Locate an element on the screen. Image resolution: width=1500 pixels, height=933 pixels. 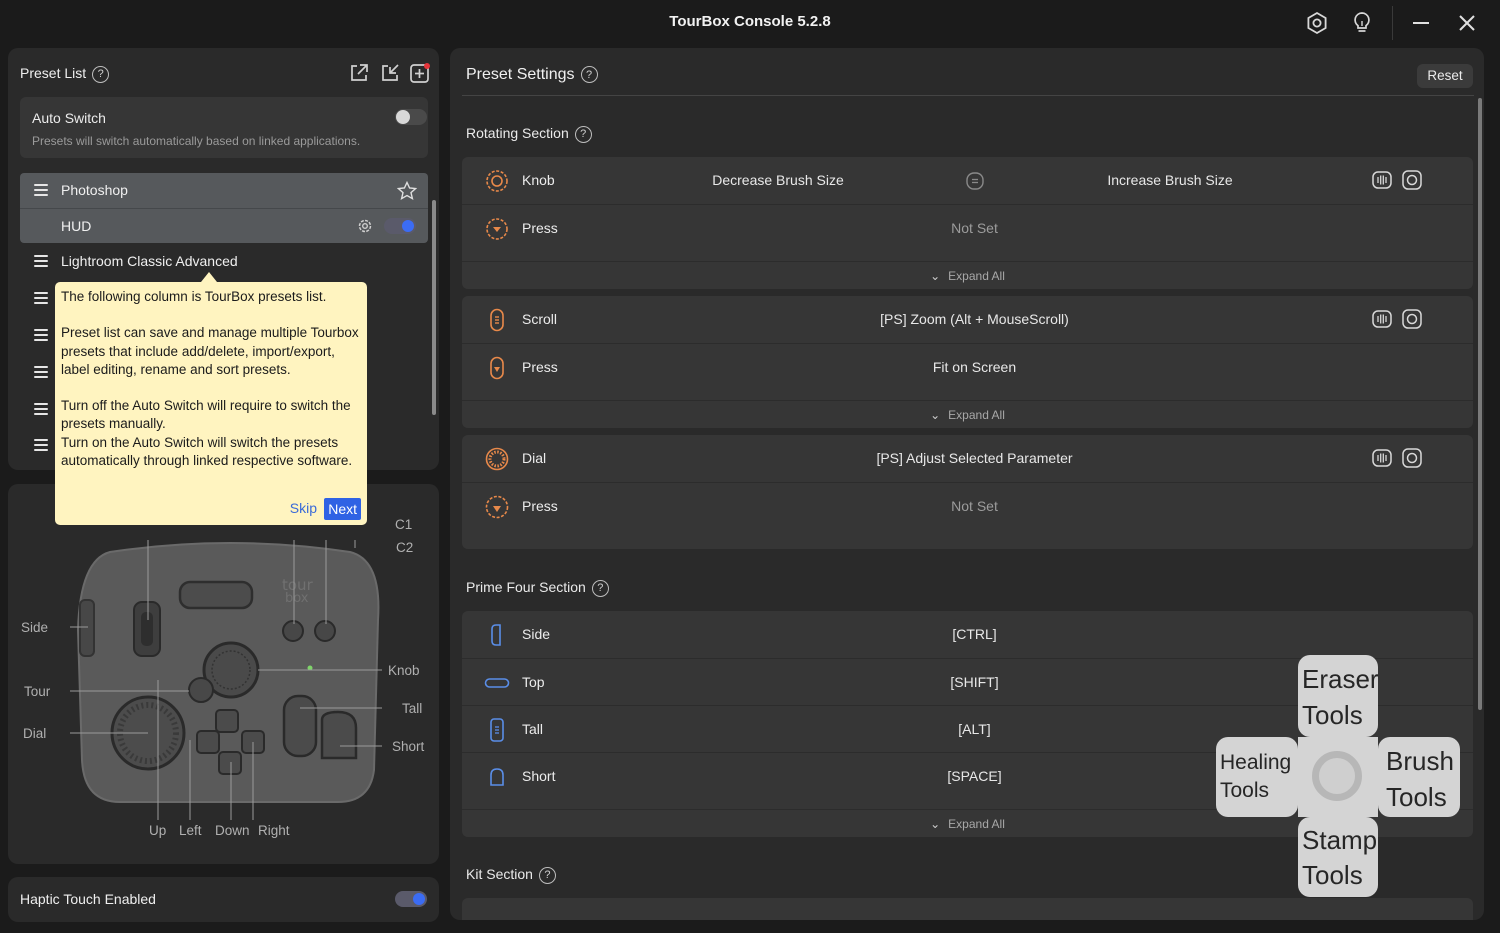
scroll-press-action: Fit on Screen is located at coordinates (974, 367).